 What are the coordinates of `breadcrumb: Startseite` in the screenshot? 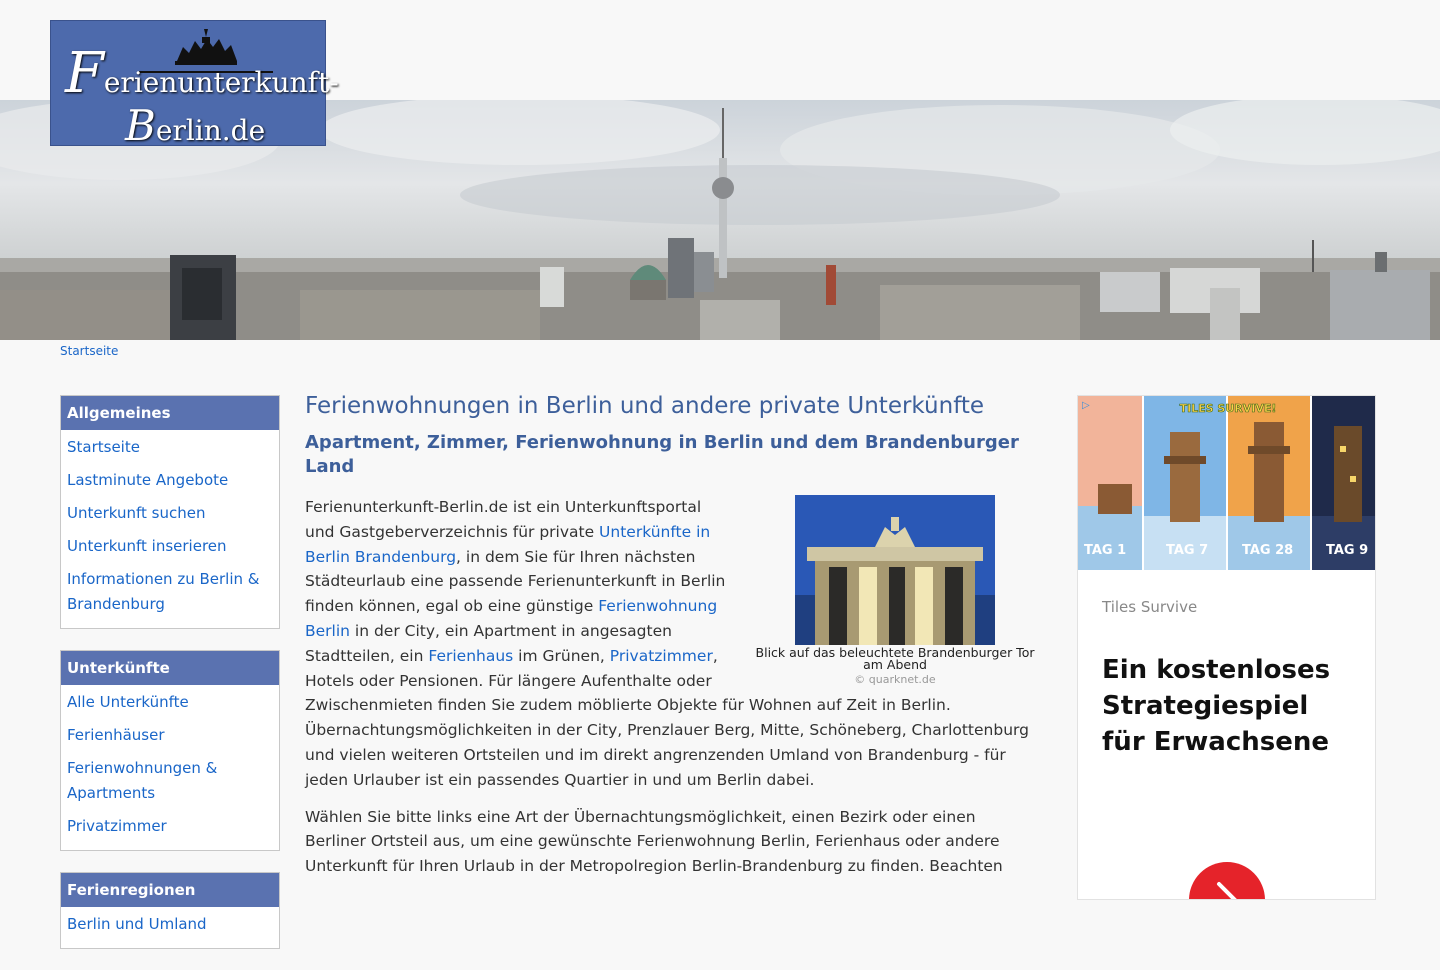 It's located at (89, 351).